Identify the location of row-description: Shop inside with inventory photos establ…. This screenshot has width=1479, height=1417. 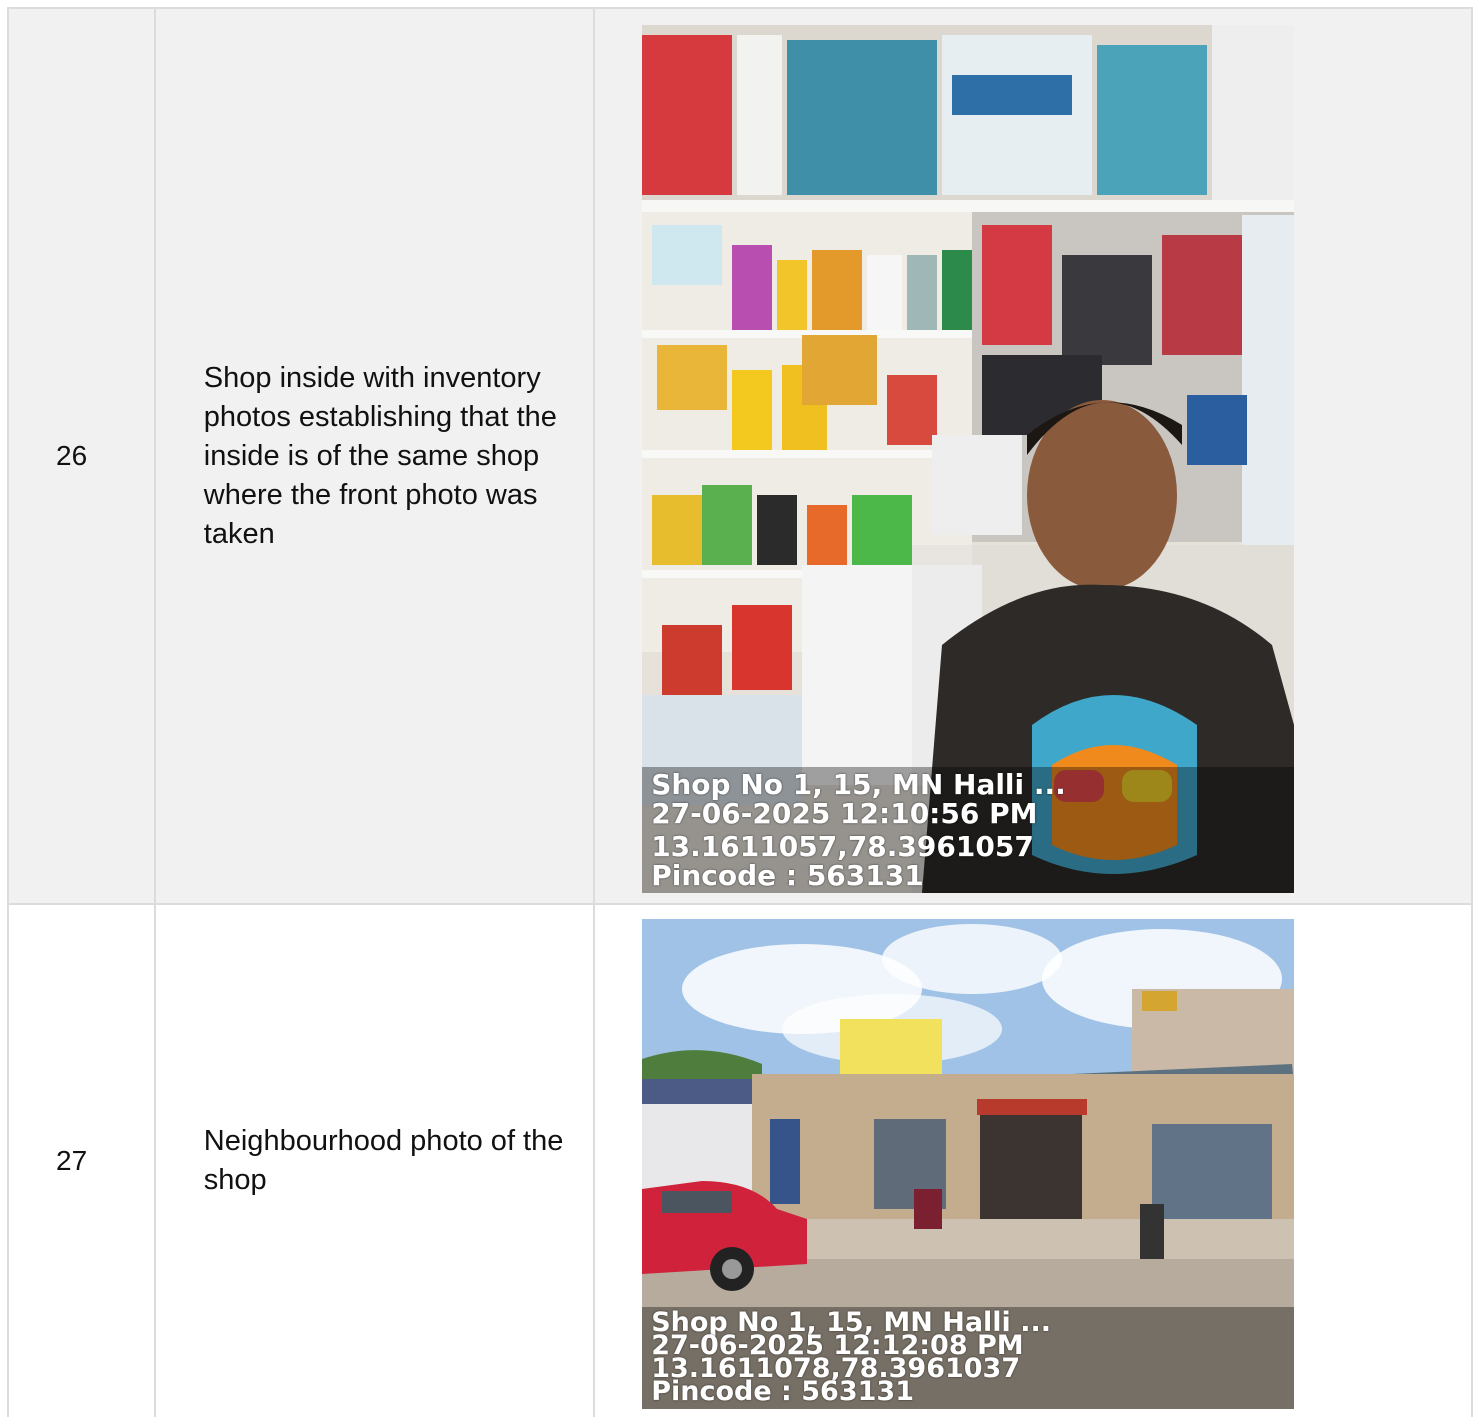
(380, 455).